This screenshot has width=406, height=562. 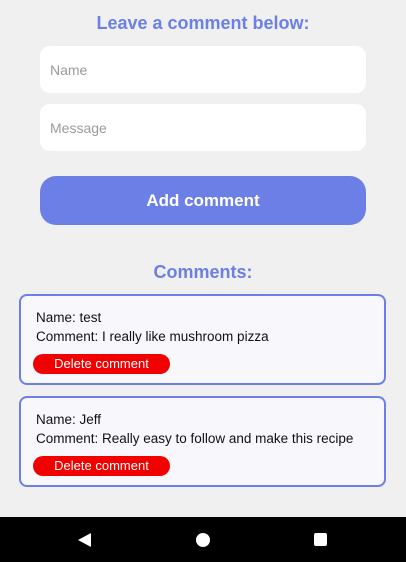 What do you see at coordinates (203, 200) in the screenshot?
I see `add-comment-button: Add comment` at bounding box center [203, 200].